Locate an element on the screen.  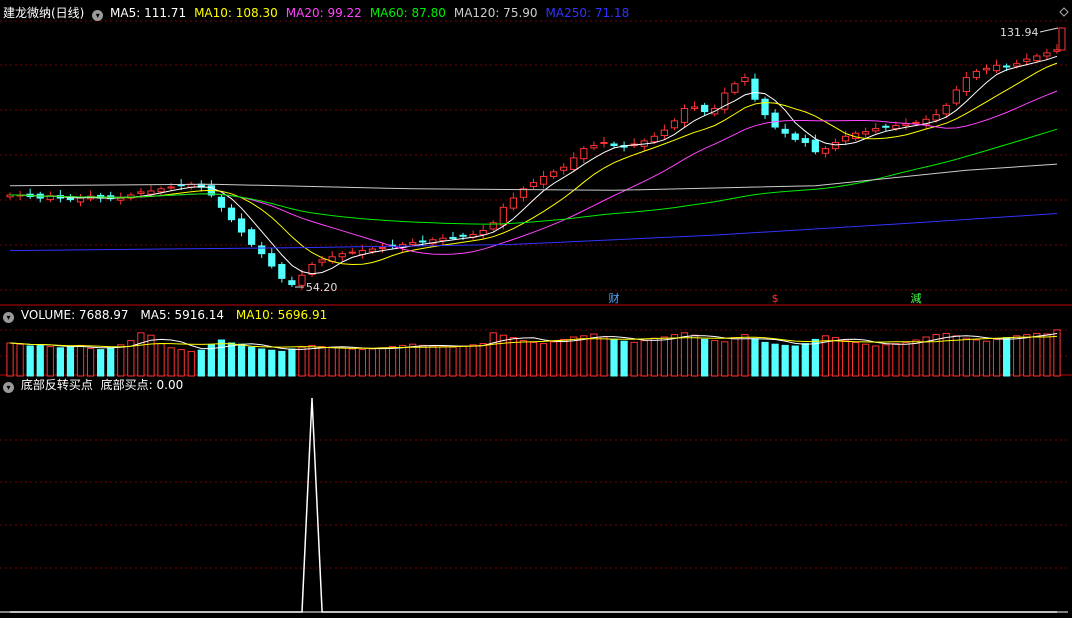
volume-settings-icon: ▾ is located at coordinates (8, 317).